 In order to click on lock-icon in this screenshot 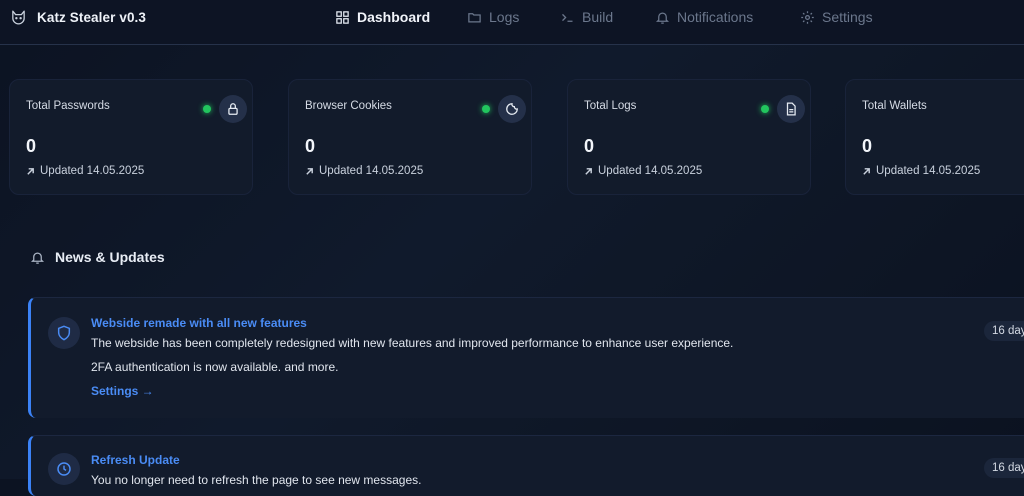, I will do `click(233, 109)`.